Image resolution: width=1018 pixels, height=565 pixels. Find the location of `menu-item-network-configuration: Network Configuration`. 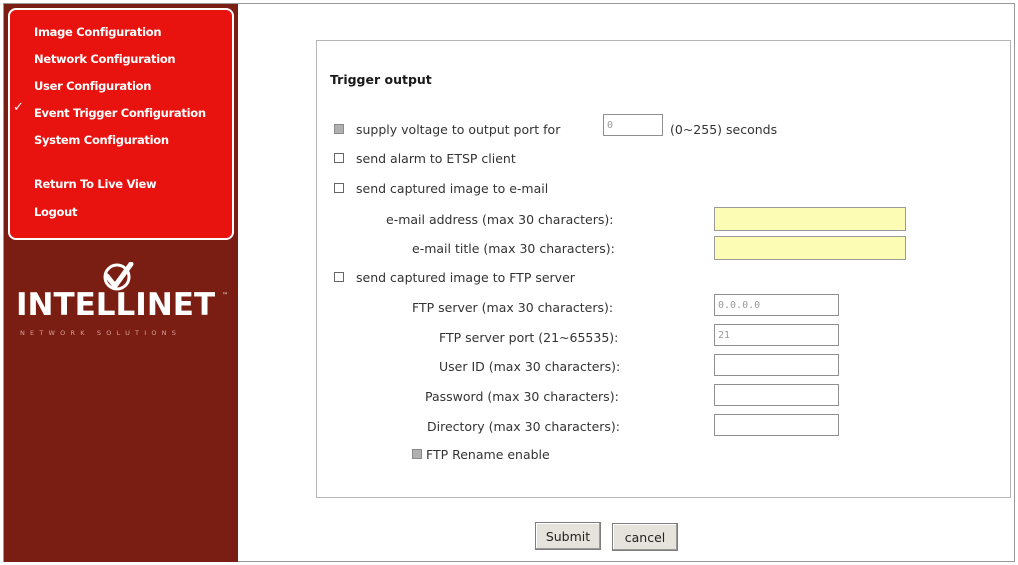

menu-item-network-configuration: Network Configuration is located at coordinates (105, 59).